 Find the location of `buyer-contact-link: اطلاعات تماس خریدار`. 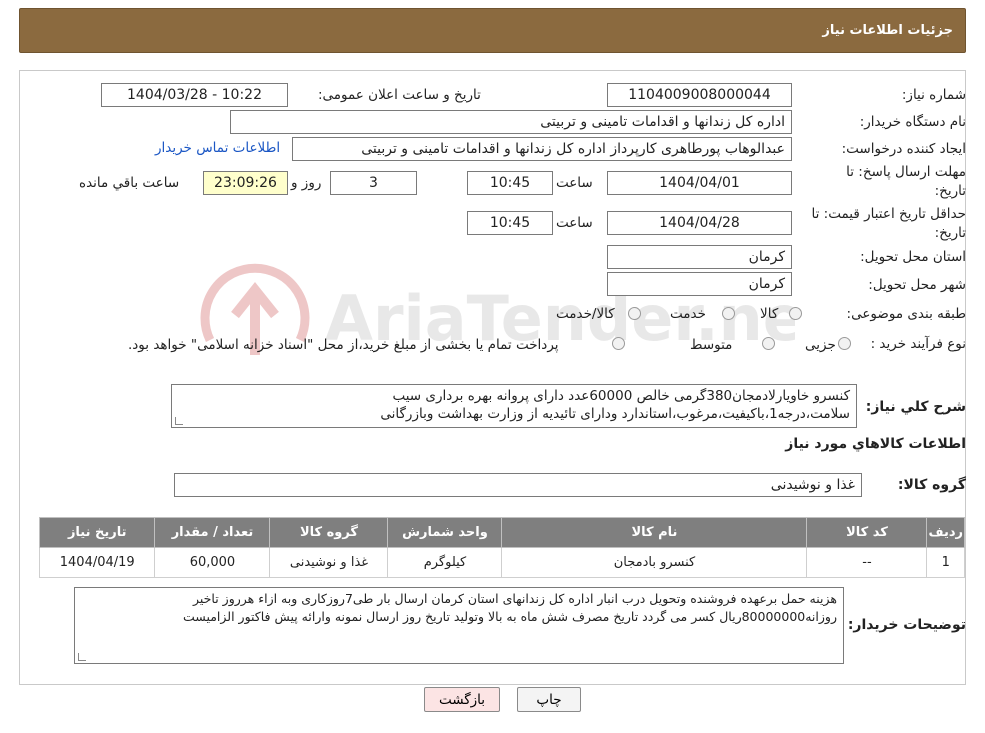

buyer-contact-link: اطلاعات تماس خریدار is located at coordinates (217, 148).